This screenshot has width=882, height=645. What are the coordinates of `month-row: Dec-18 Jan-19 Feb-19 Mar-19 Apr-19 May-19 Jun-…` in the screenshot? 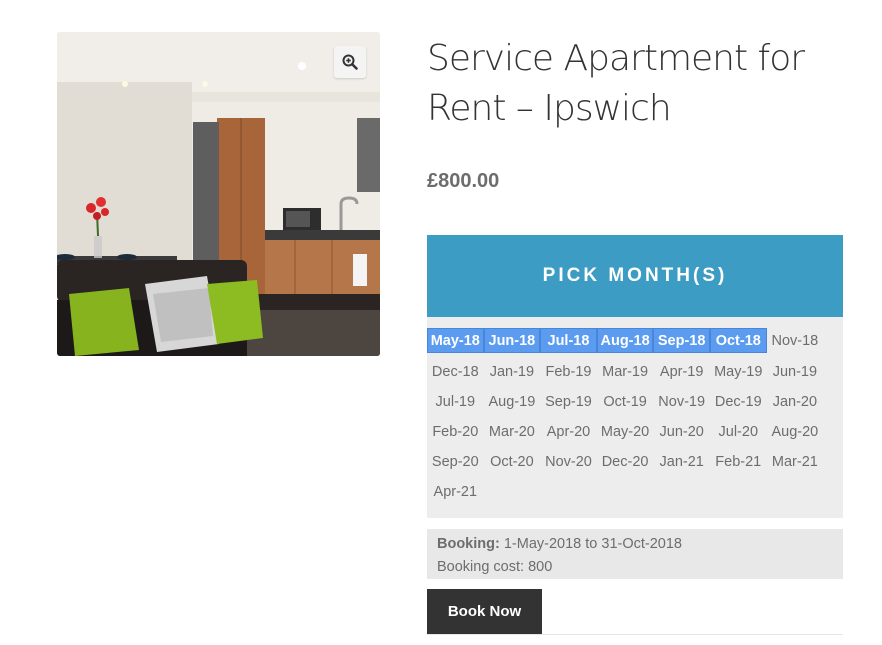 It's located at (625, 371).